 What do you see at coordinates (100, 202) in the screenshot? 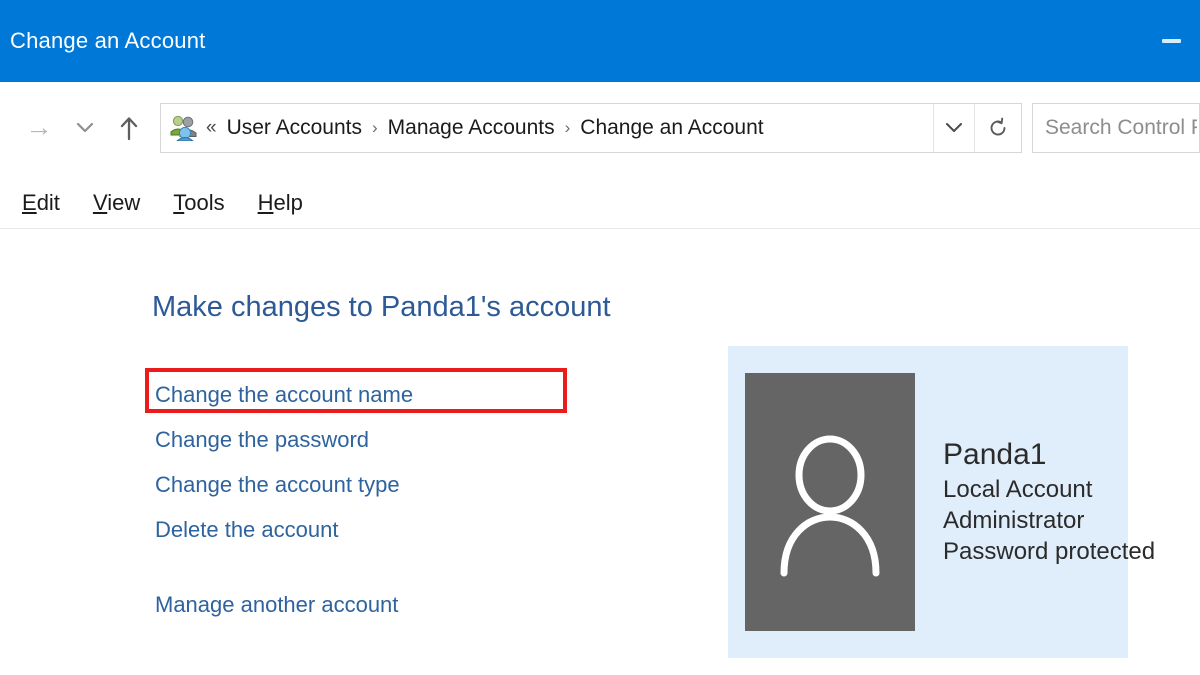
I see `menu-accel-view: V` at bounding box center [100, 202].